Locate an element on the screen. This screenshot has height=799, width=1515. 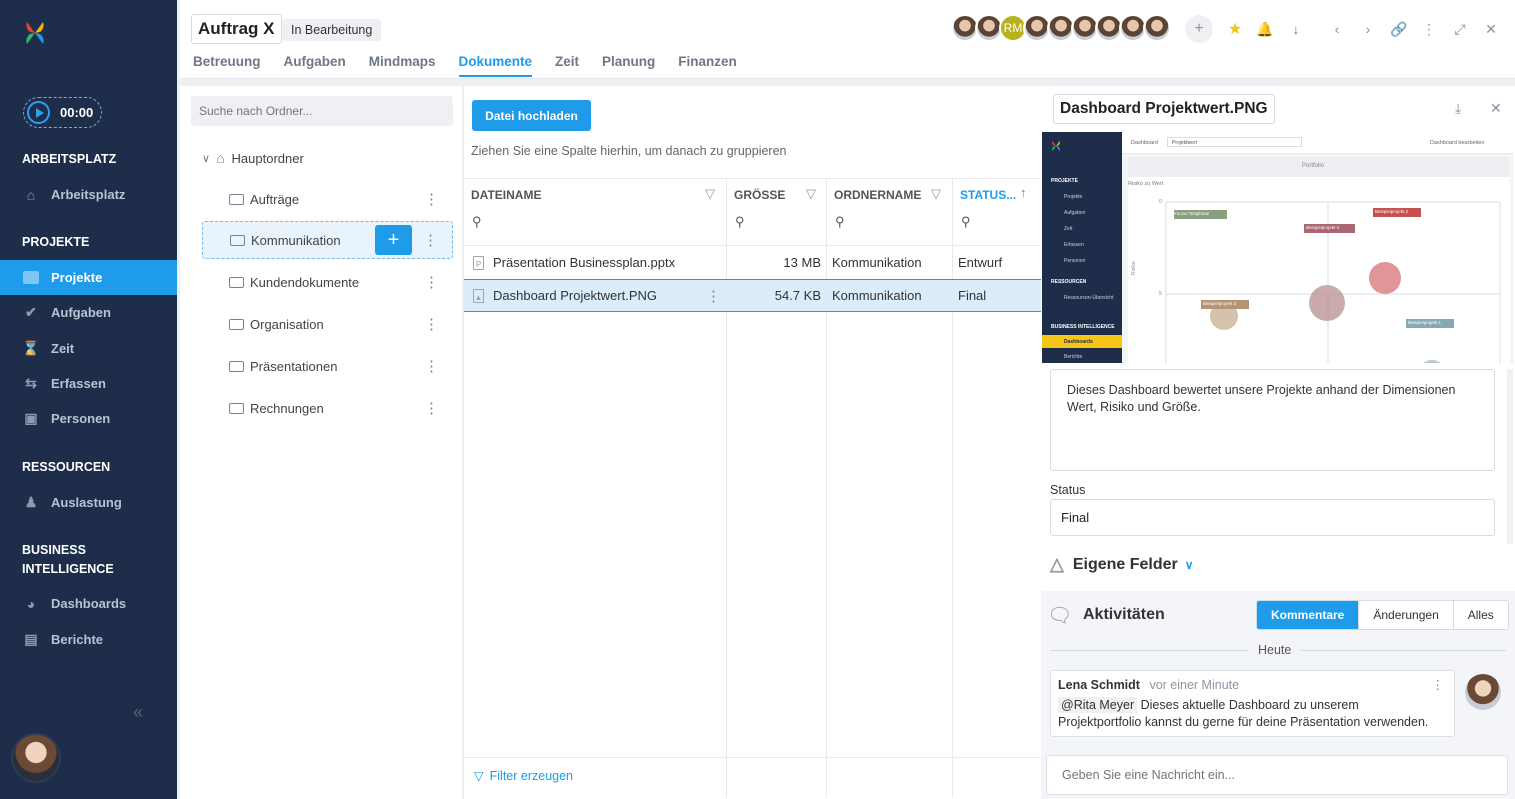
folder-item-praesentationen: Präsentationen ⋮ is located at coordinates (327, 366).